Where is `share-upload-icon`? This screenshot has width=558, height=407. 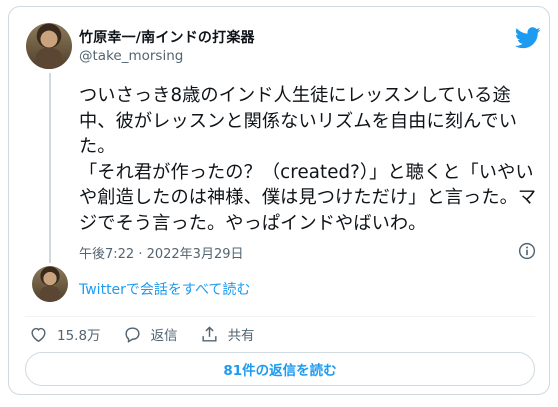
share-upload-icon is located at coordinates (209, 333).